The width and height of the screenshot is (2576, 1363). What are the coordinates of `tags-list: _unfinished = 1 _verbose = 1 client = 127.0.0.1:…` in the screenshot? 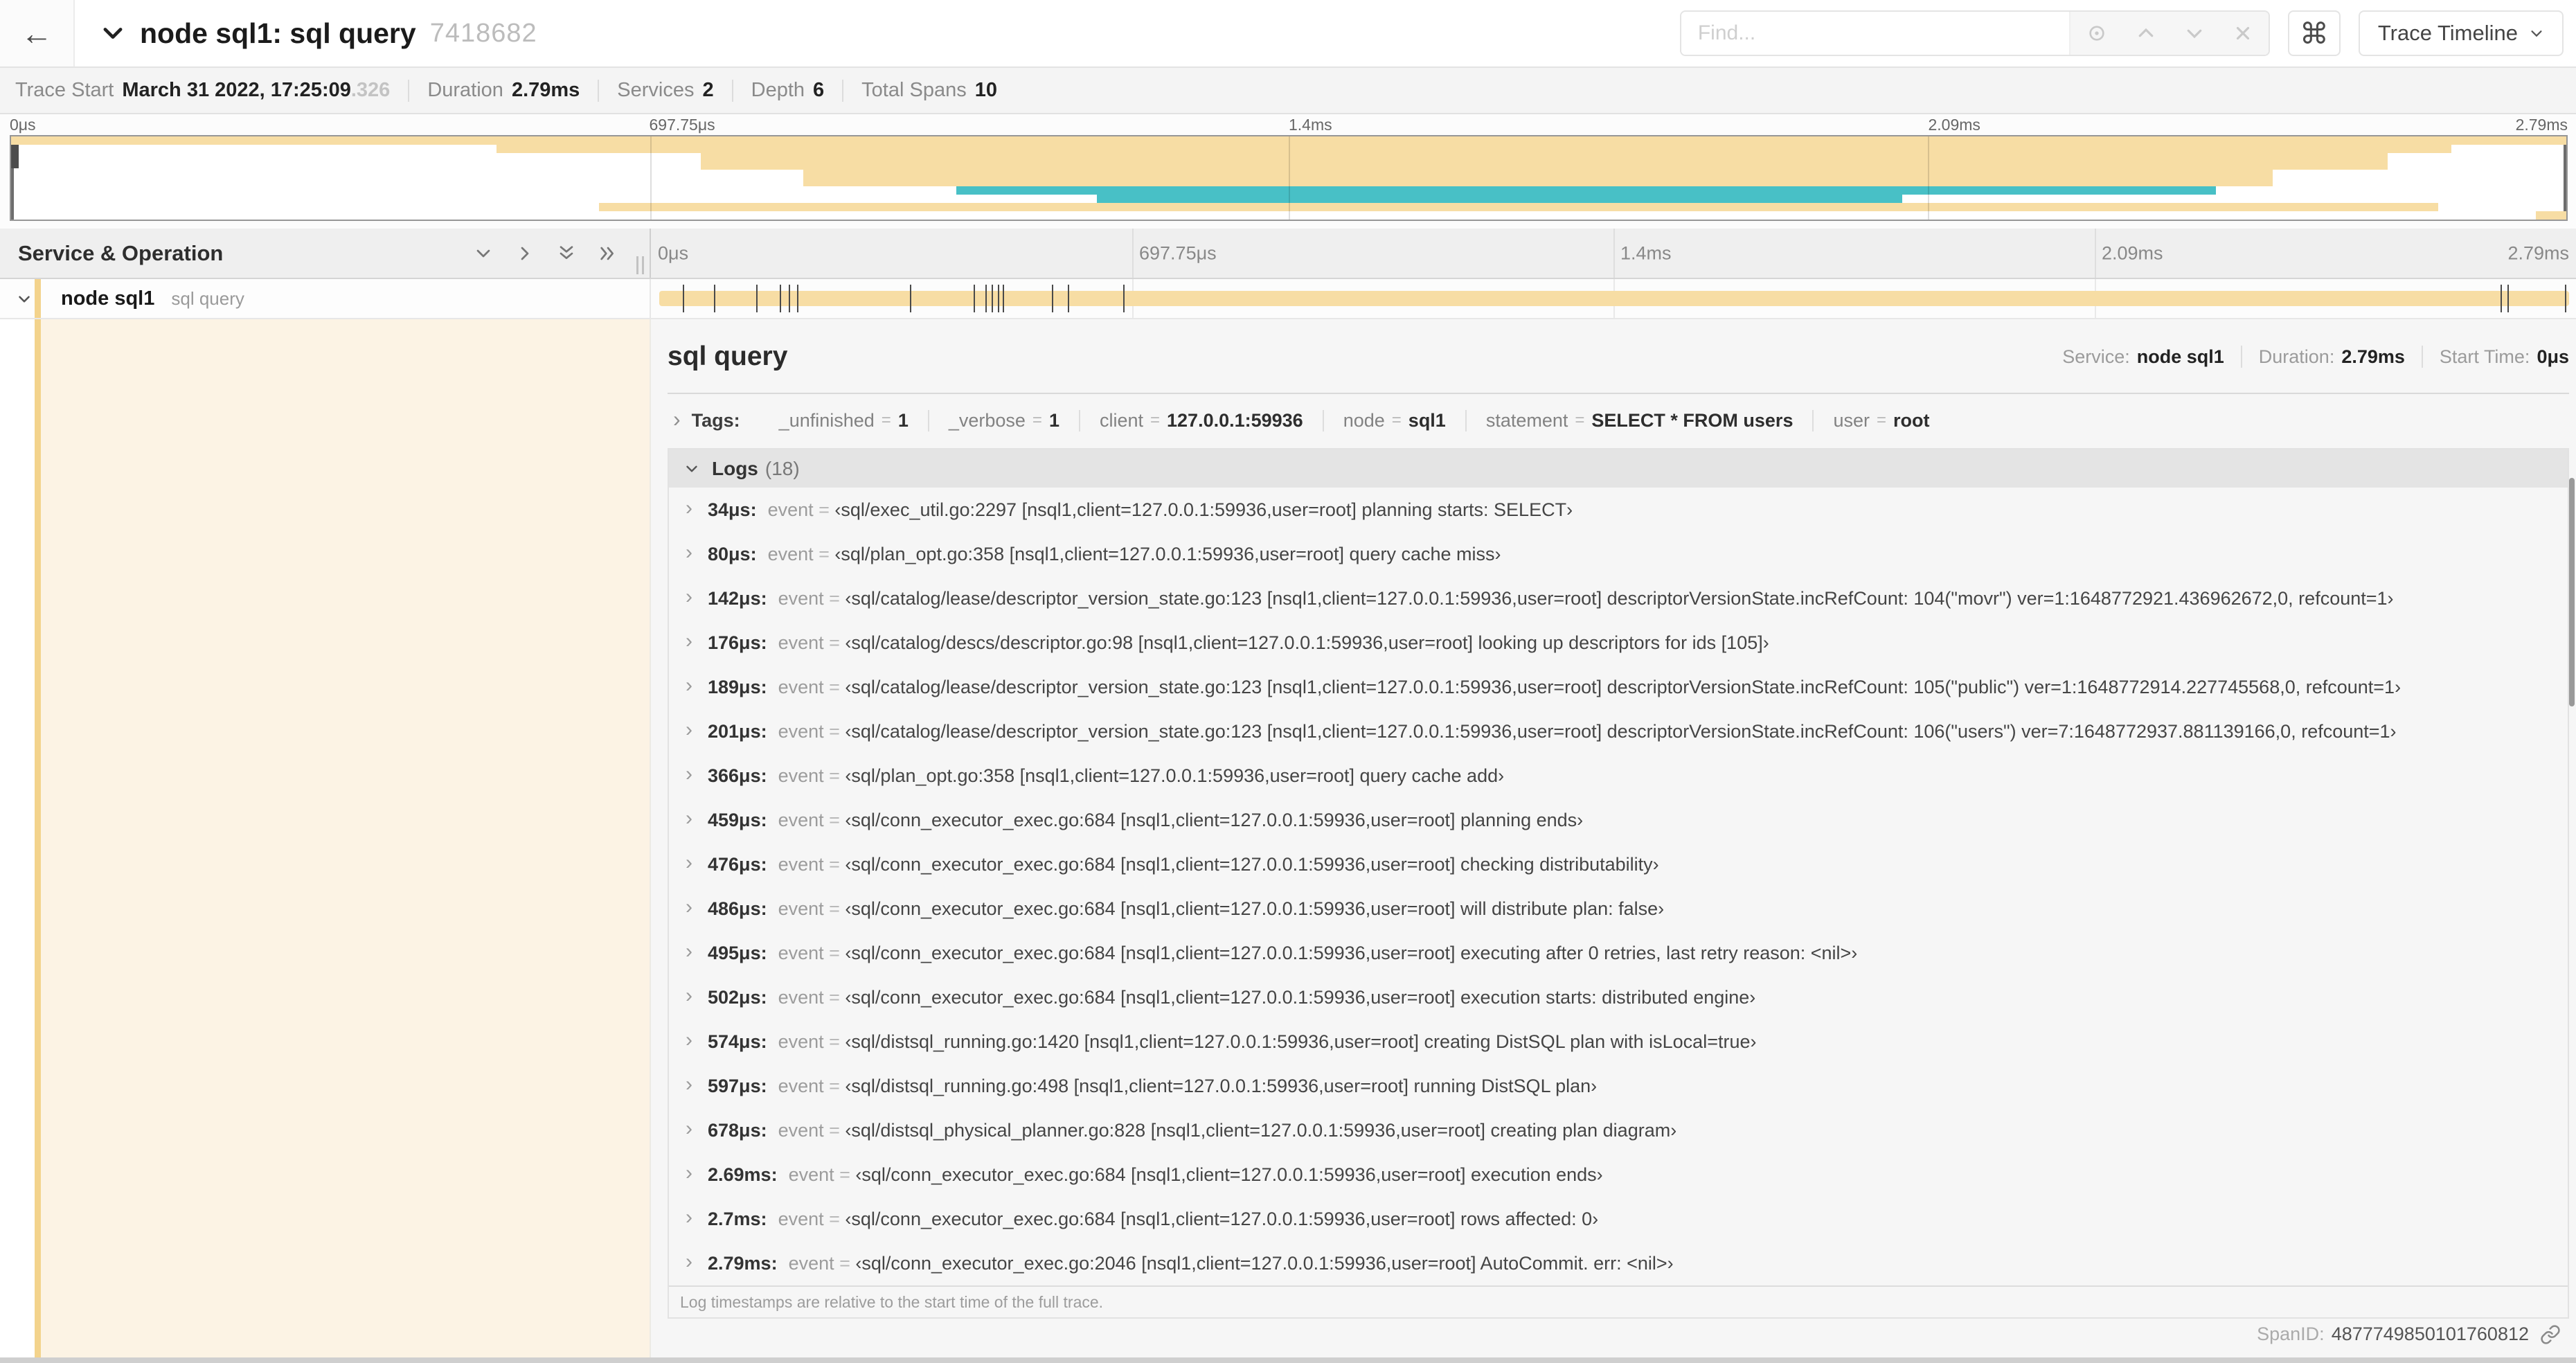 It's located at (1354, 420).